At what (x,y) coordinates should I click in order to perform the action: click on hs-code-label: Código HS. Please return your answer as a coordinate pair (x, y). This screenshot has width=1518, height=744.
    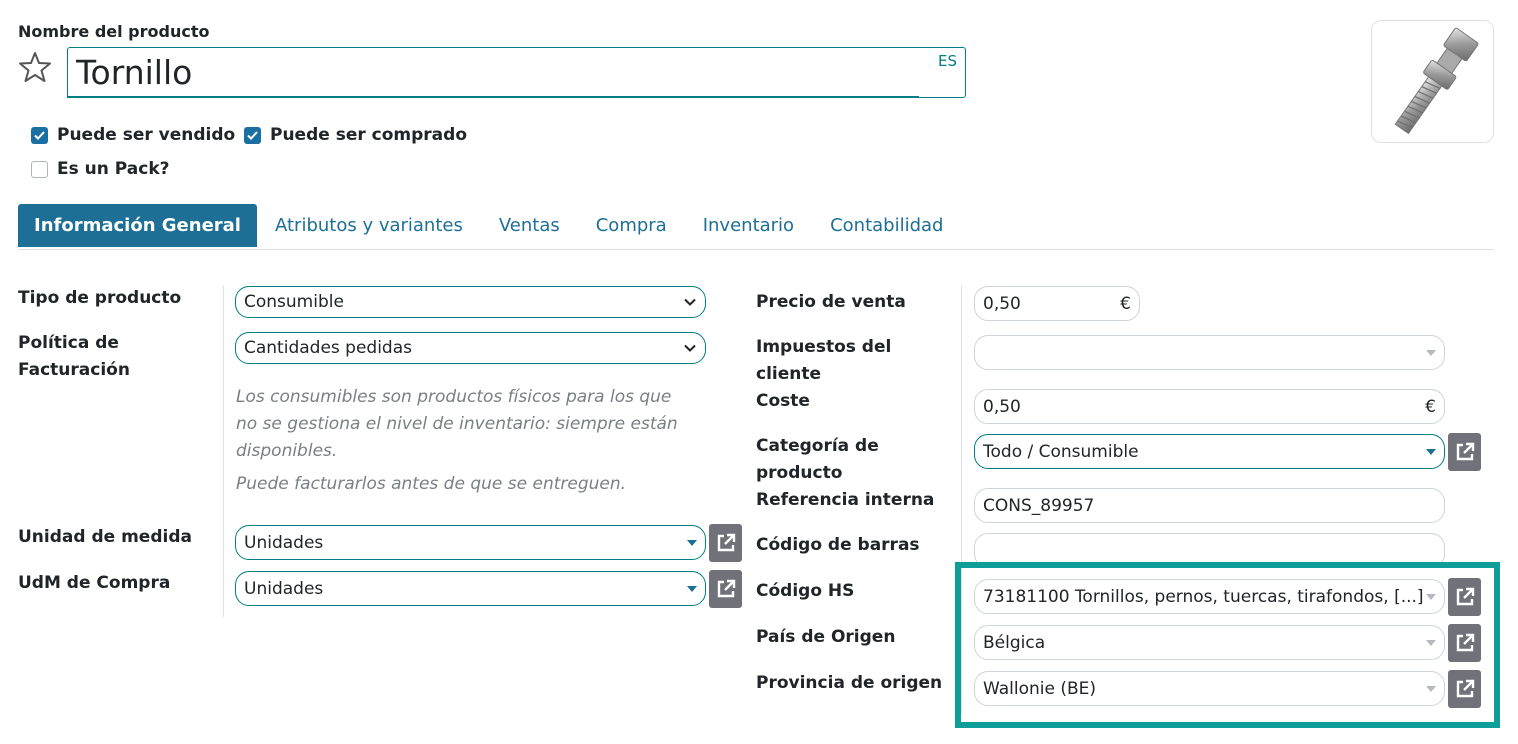
    Looking at the image, I should click on (805, 591).